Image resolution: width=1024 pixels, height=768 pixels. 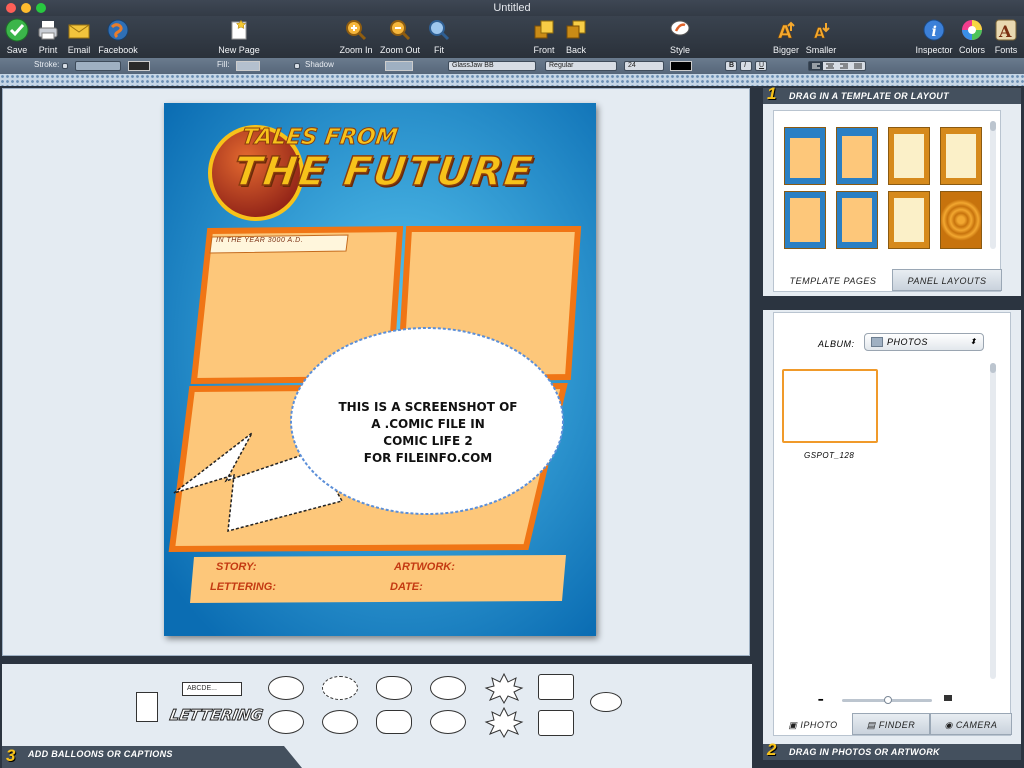 What do you see at coordinates (772, 93) in the screenshot?
I see `panel-number-1: 1` at bounding box center [772, 93].